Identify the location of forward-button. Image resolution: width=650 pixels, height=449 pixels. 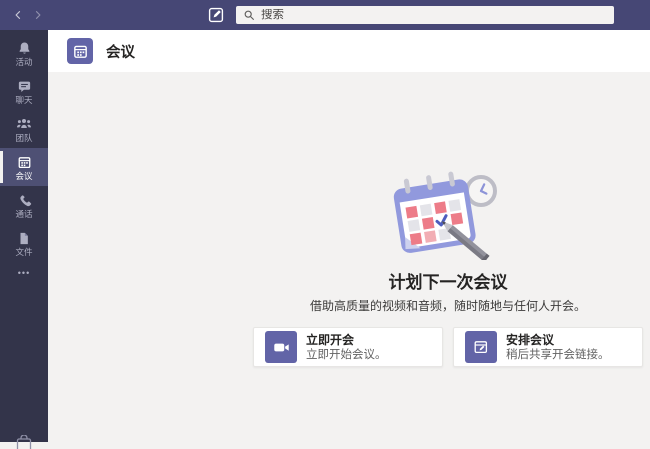
(38, 15).